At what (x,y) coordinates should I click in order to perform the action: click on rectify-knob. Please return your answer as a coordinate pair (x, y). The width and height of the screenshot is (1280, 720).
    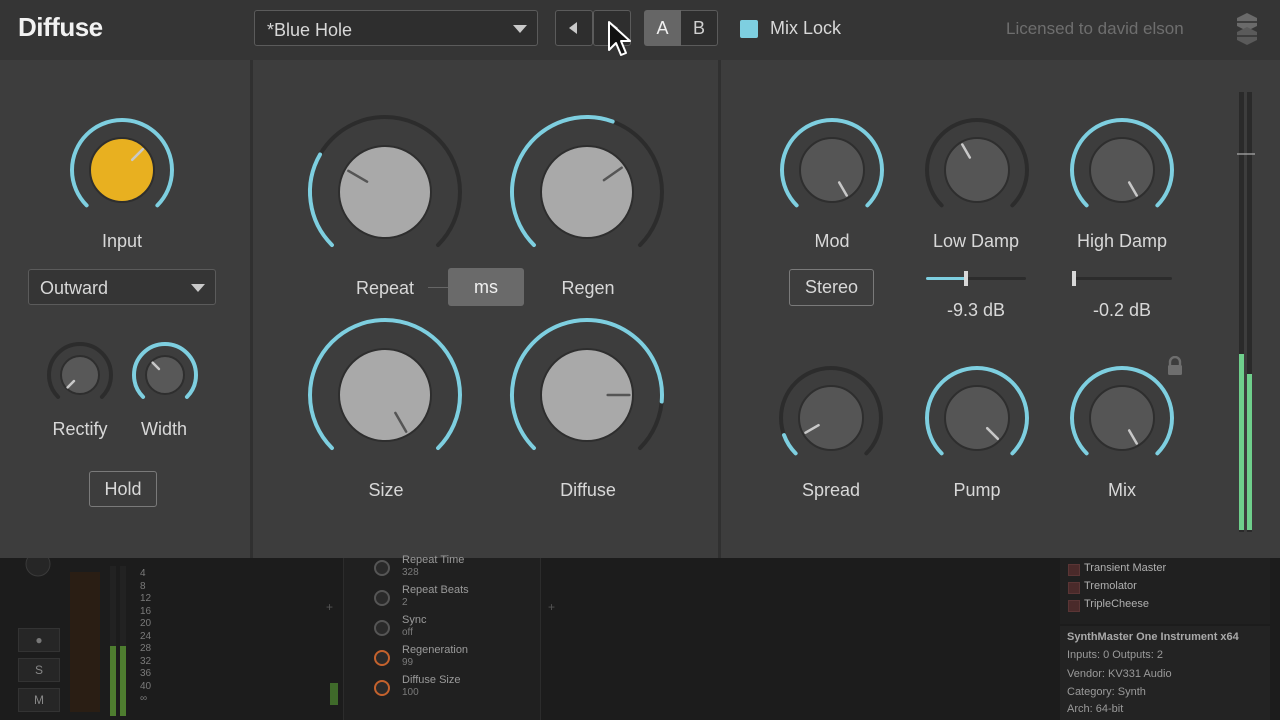
    Looking at the image, I should click on (80, 375).